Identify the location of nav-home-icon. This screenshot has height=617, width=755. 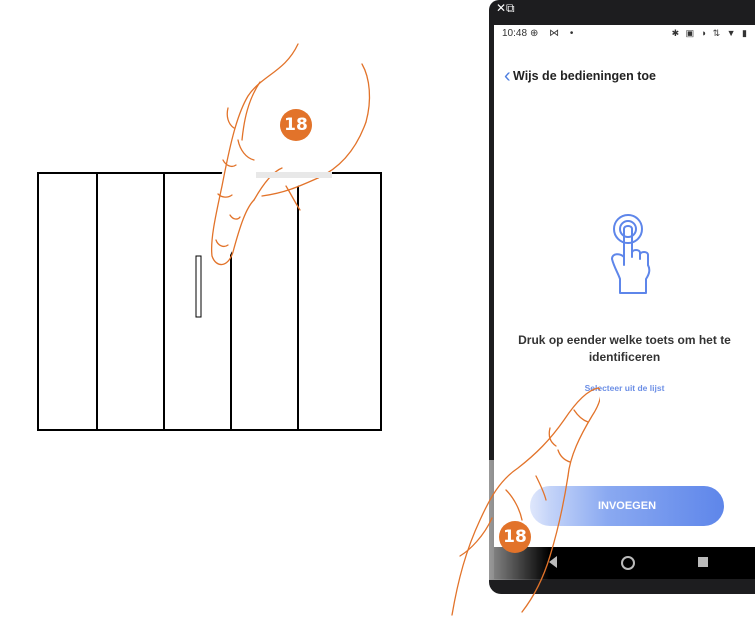
(628, 563).